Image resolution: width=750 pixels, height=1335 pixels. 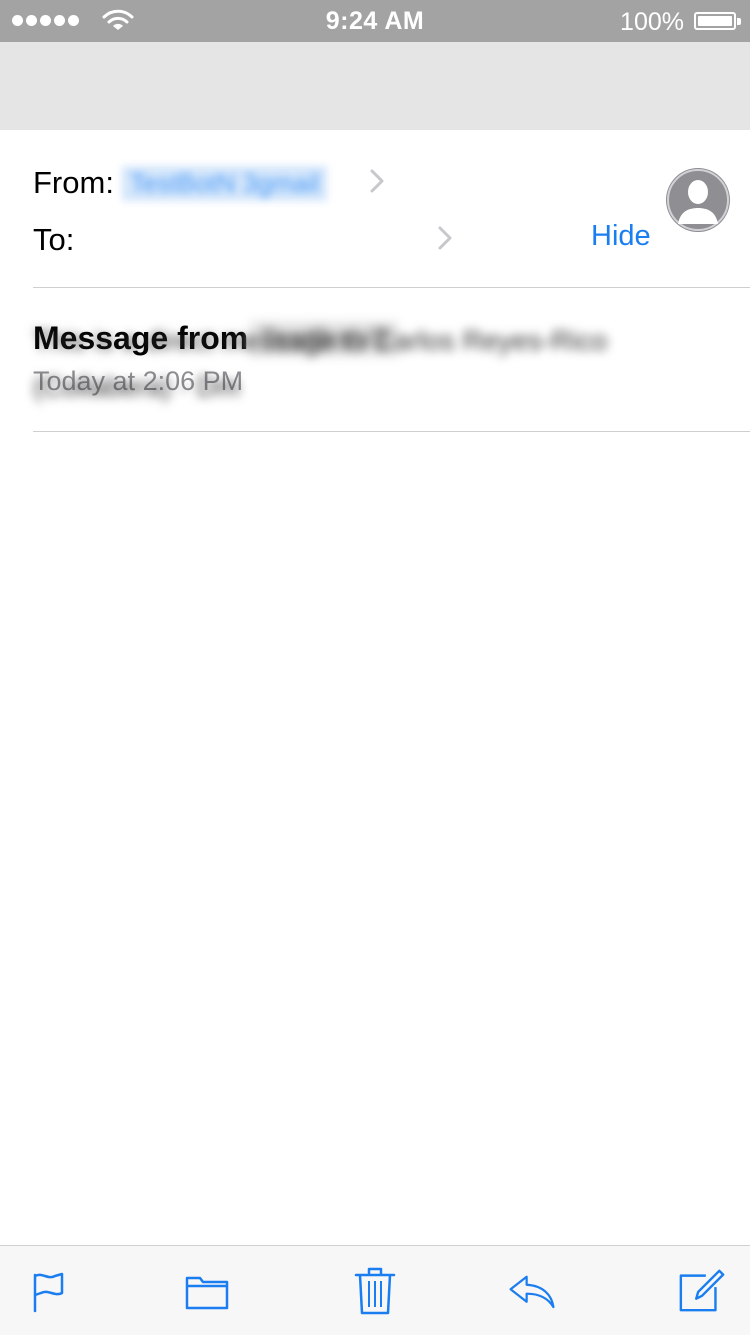 I want to click on from-row: From: TestBotN 3gmail, so click(x=180, y=183).